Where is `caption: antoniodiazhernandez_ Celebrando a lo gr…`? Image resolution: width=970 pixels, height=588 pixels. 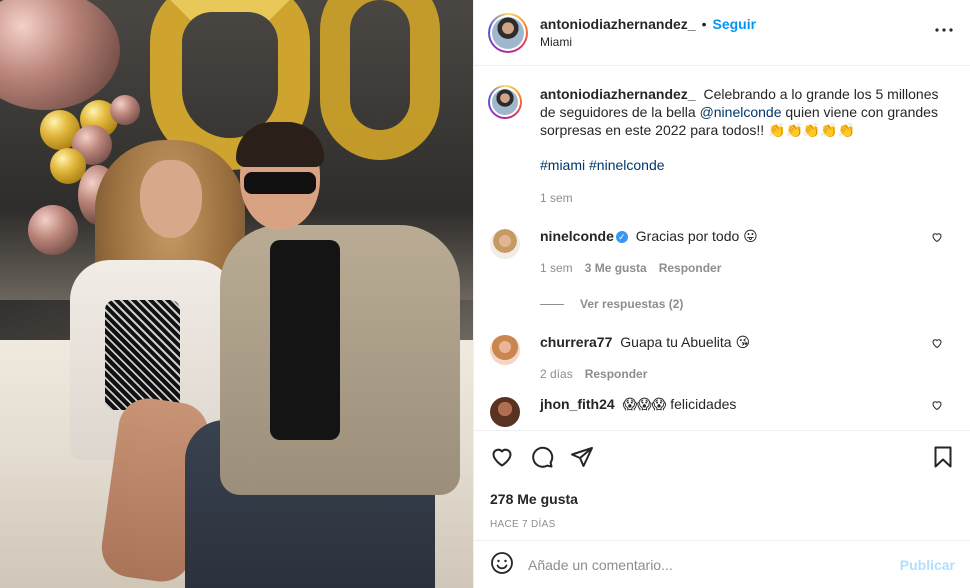 caption: antoniodiazhernandez_ Celebrando a lo gr… is located at coordinates (721, 145).